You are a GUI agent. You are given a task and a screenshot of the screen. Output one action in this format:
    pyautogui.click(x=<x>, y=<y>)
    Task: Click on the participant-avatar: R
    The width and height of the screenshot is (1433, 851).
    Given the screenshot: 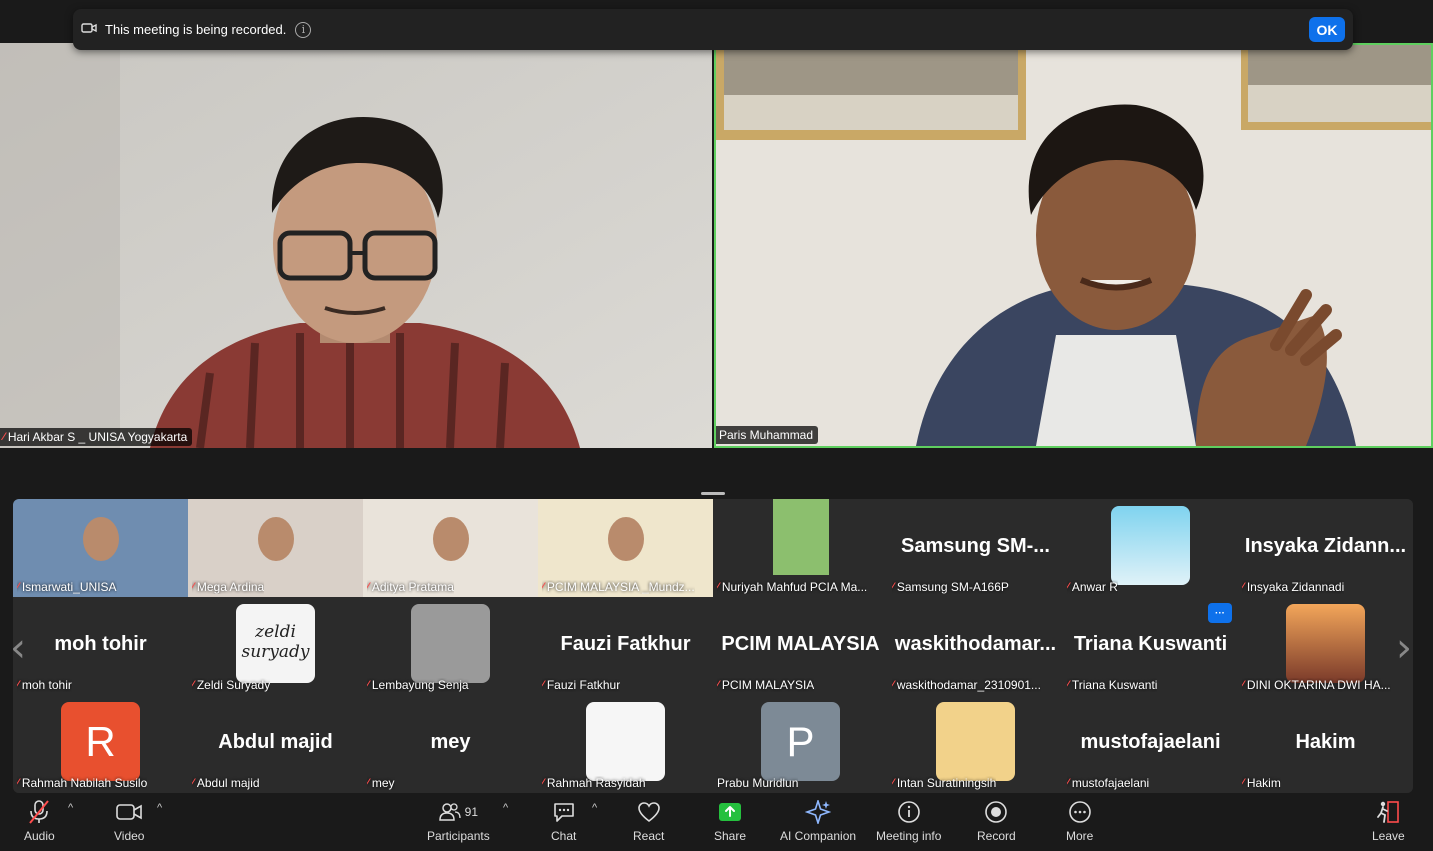 What is the action you would take?
    pyautogui.click(x=100, y=741)
    